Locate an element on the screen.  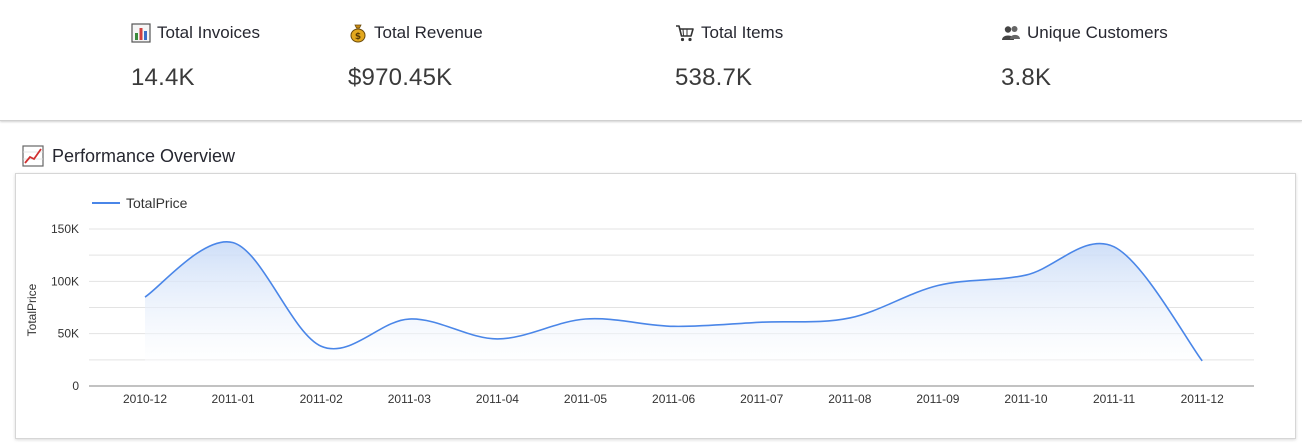
y-tick-label: 0 is located at coordinates (75, 386).